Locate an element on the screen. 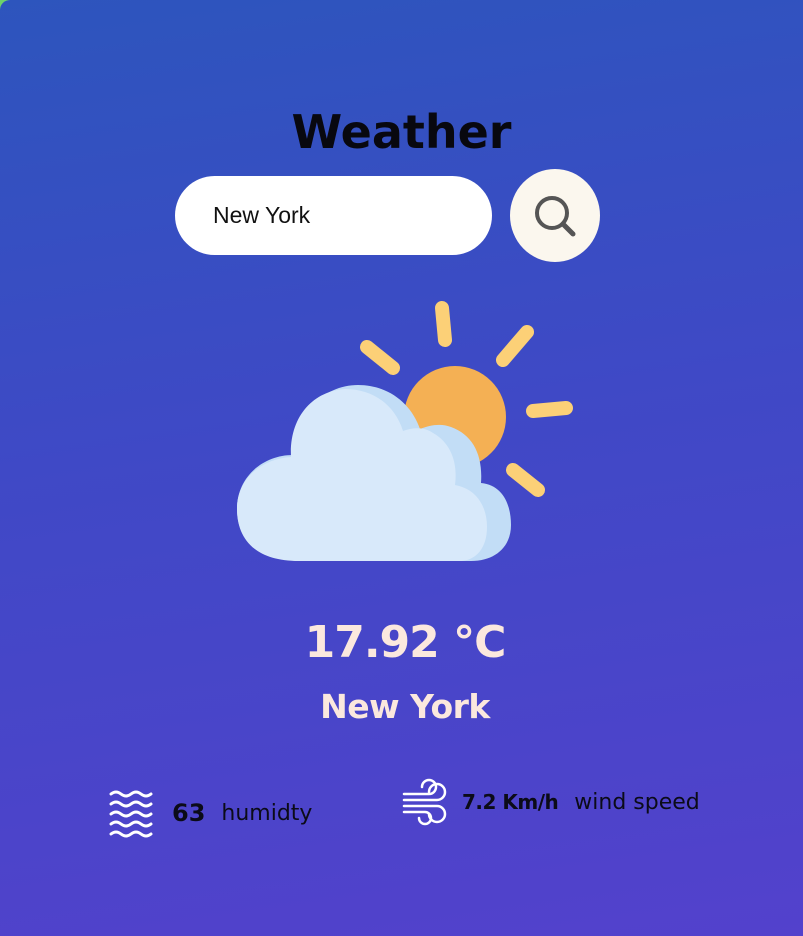 This screenshot has width=803, height=936. app-title: Weather is located at coordinates (401, 132).